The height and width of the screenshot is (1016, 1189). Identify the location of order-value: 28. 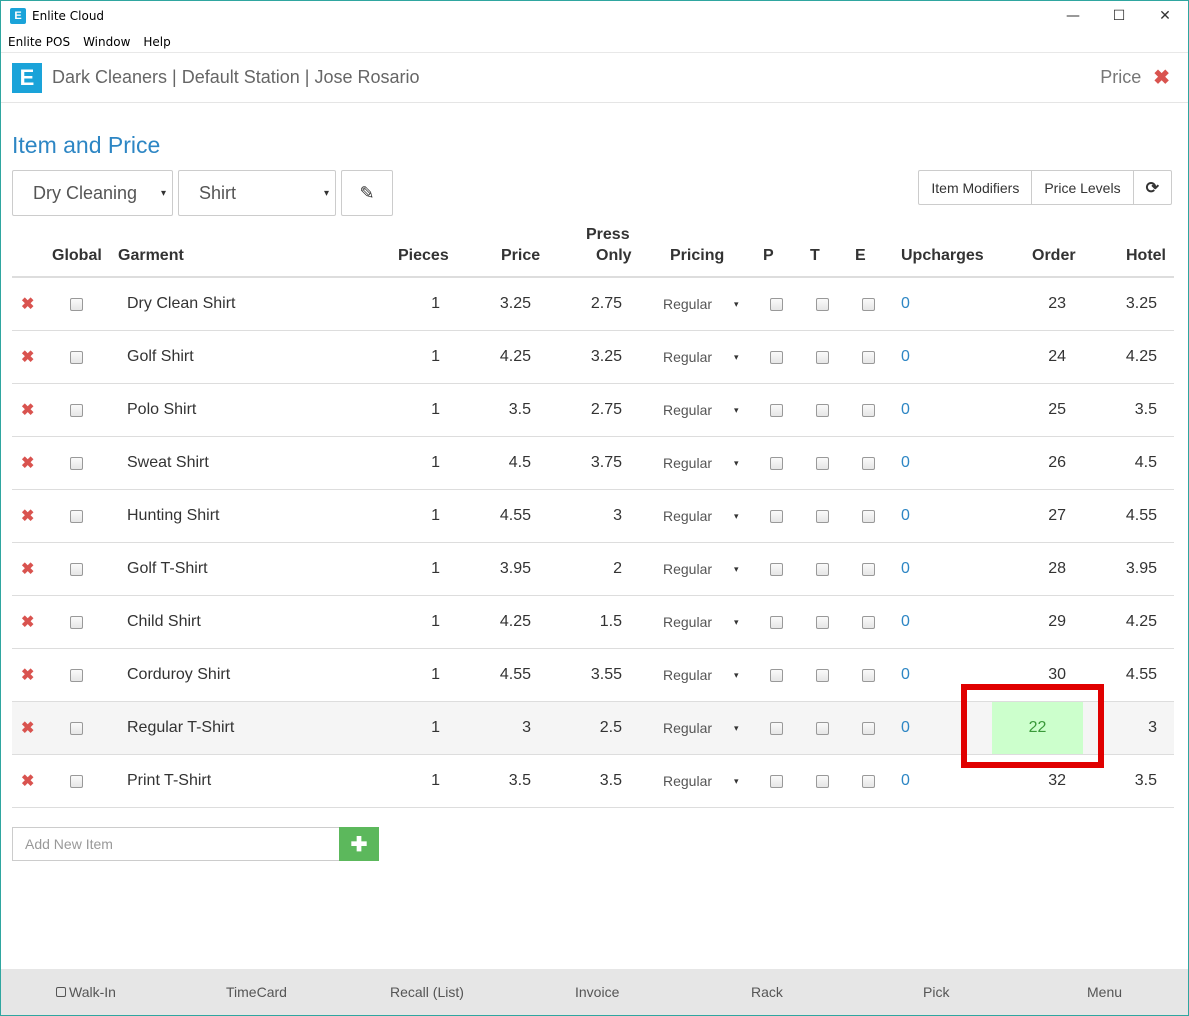
(1039, 569).